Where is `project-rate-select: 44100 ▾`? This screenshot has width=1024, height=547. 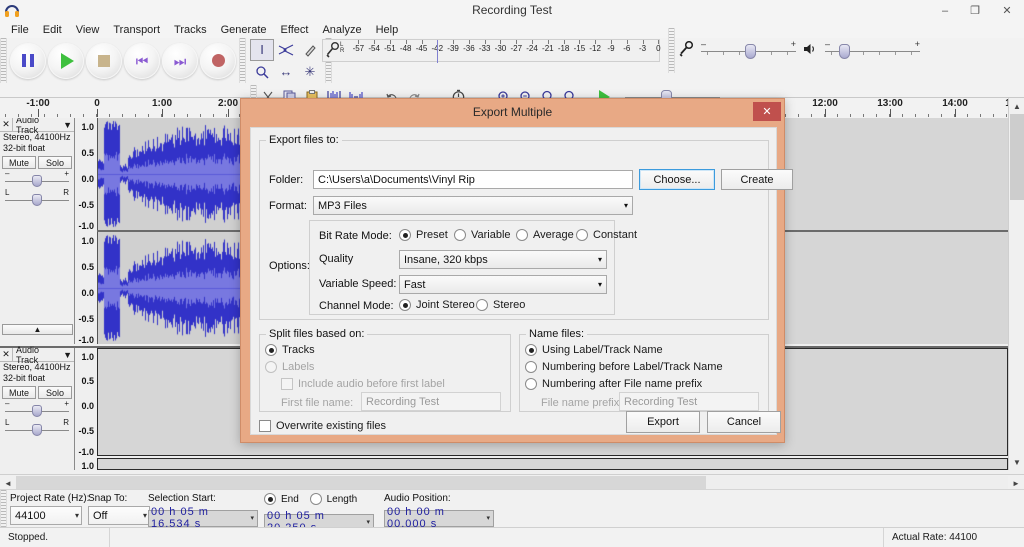
project-rate-select: 44100 ▾ is located at coordinates (46, 515).